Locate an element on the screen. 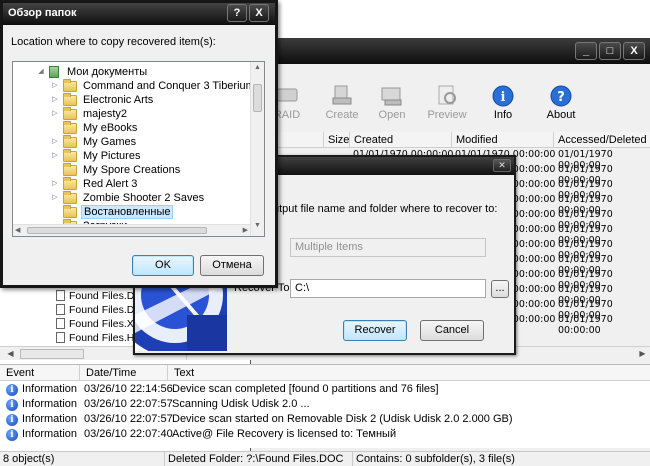  collapse-arrow-icon: ◢ is located at coordinates (41, 72).